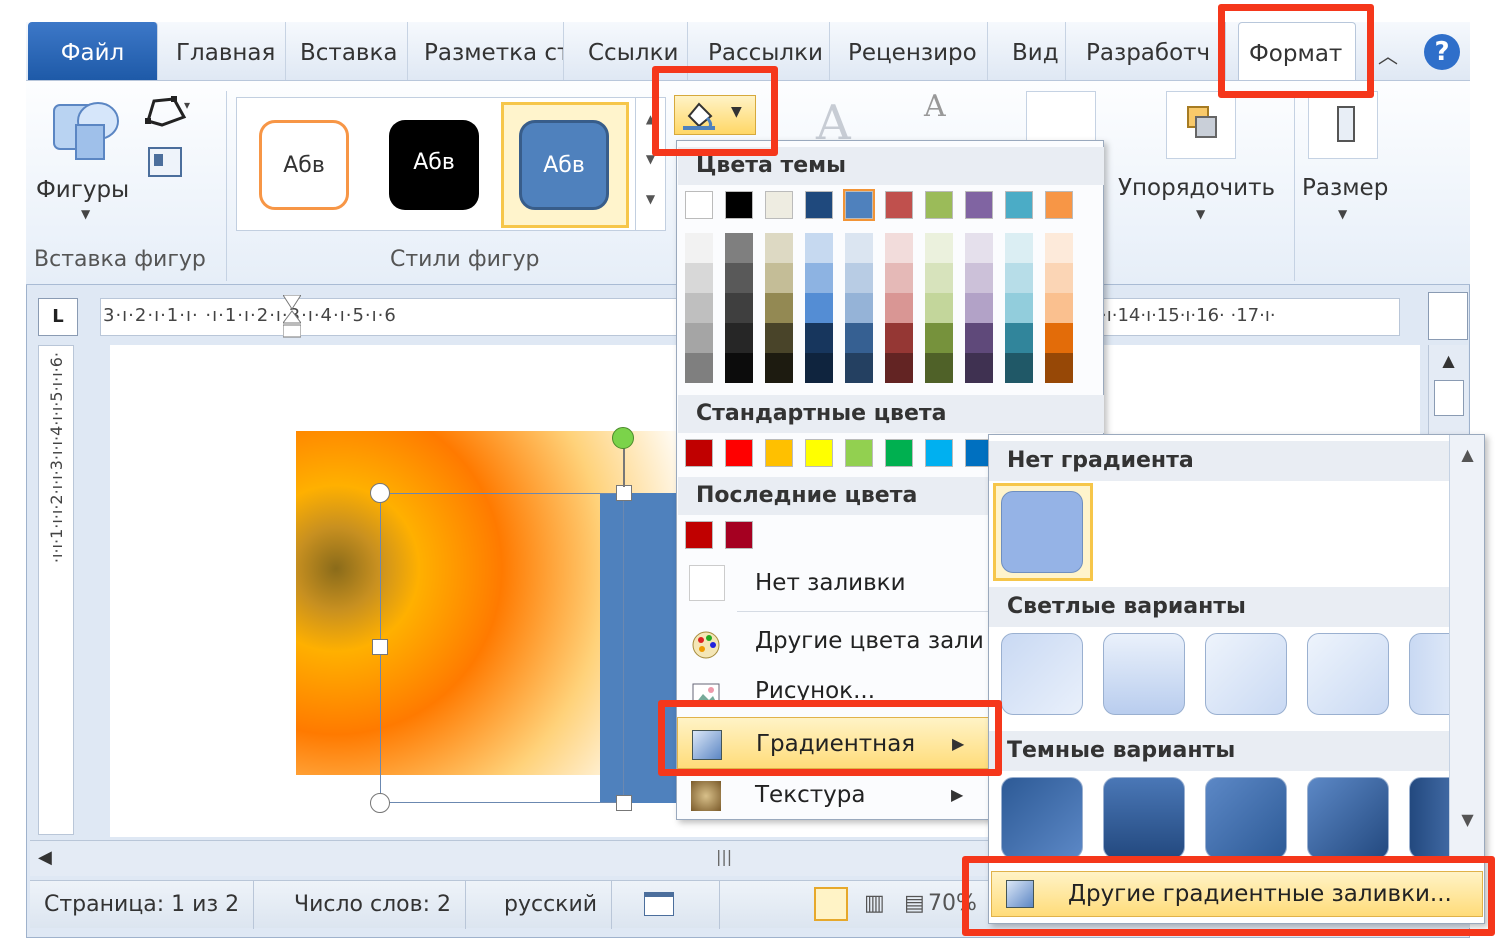  I want to click on tab-review: Рецензиро, so click(913, 51).